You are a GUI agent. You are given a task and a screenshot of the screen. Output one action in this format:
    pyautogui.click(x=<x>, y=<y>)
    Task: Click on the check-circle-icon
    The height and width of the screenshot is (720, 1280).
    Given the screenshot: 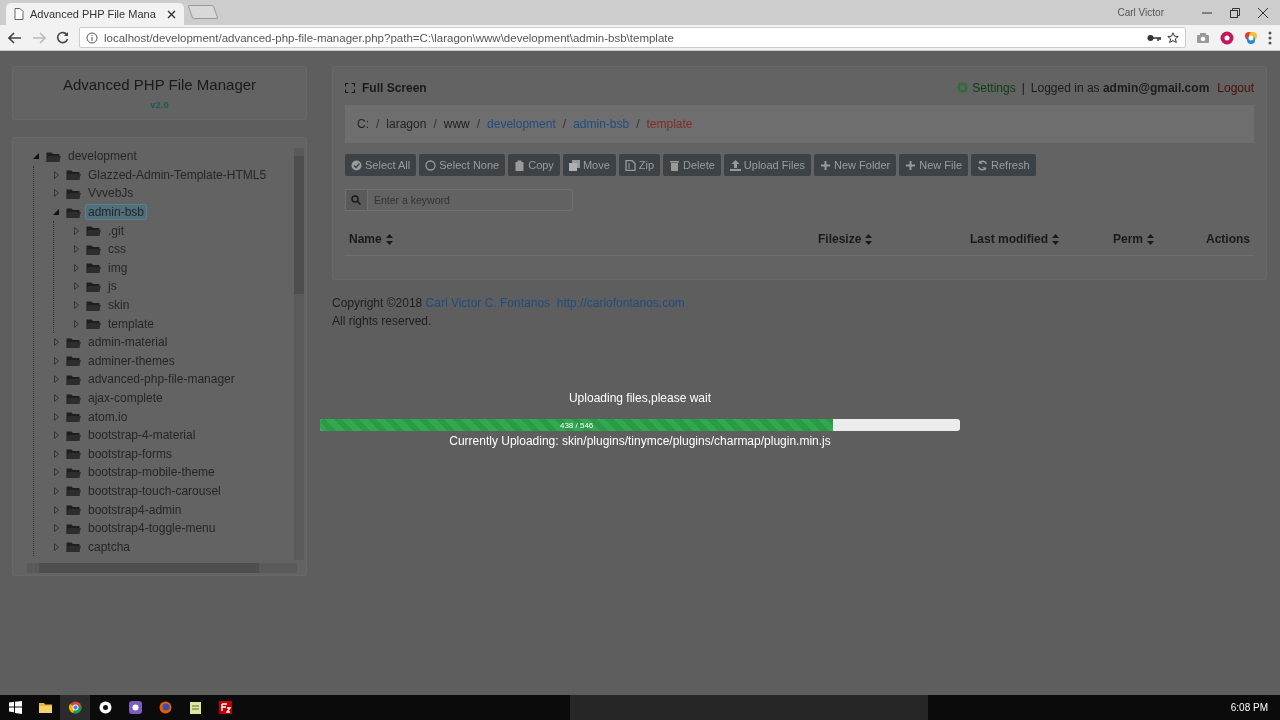 What is the action you would take?
    pyautogui.click(x=356, y=165)
    